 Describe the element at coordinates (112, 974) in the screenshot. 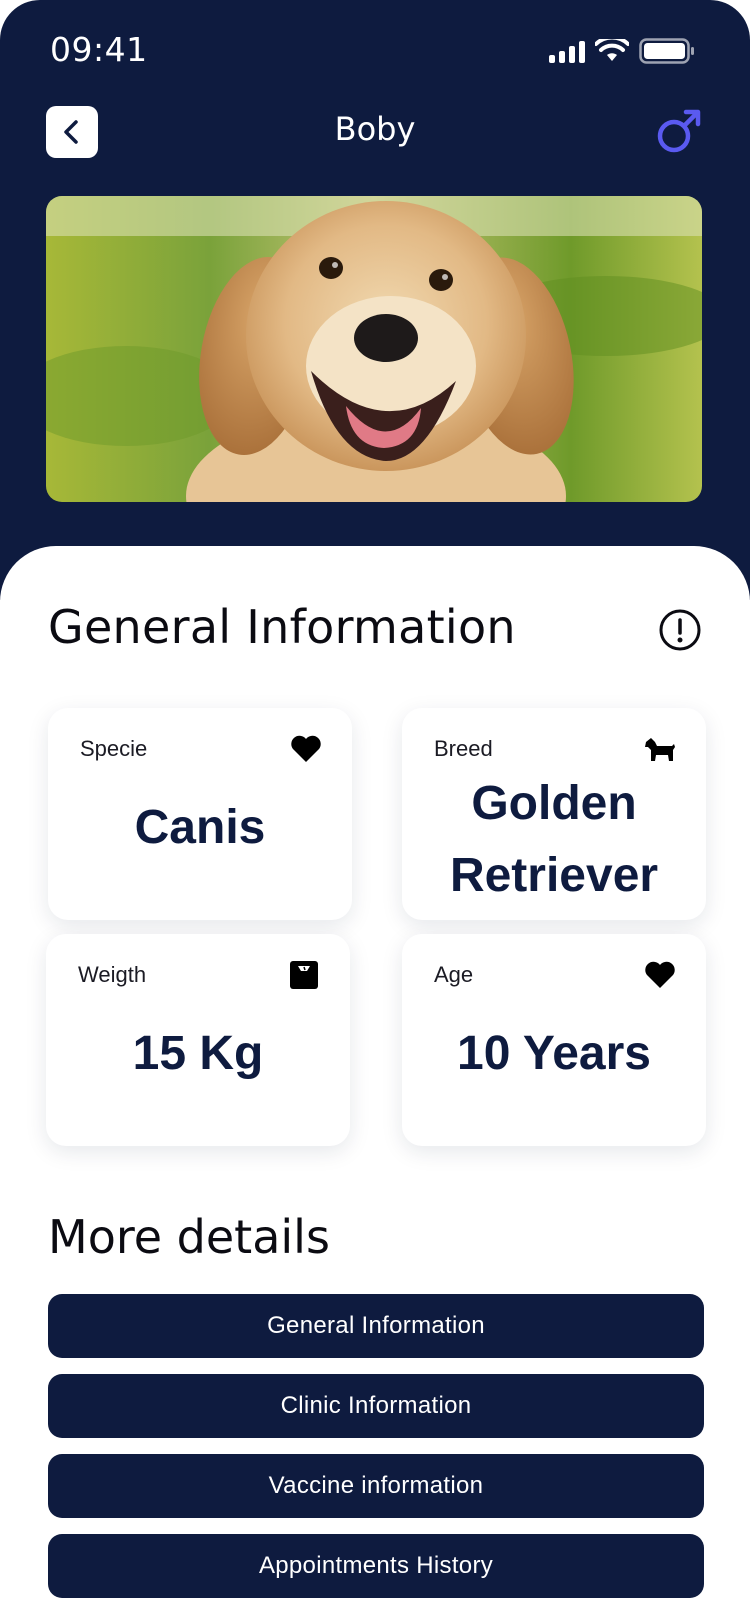

I see `card-label: Weigth` at that location.